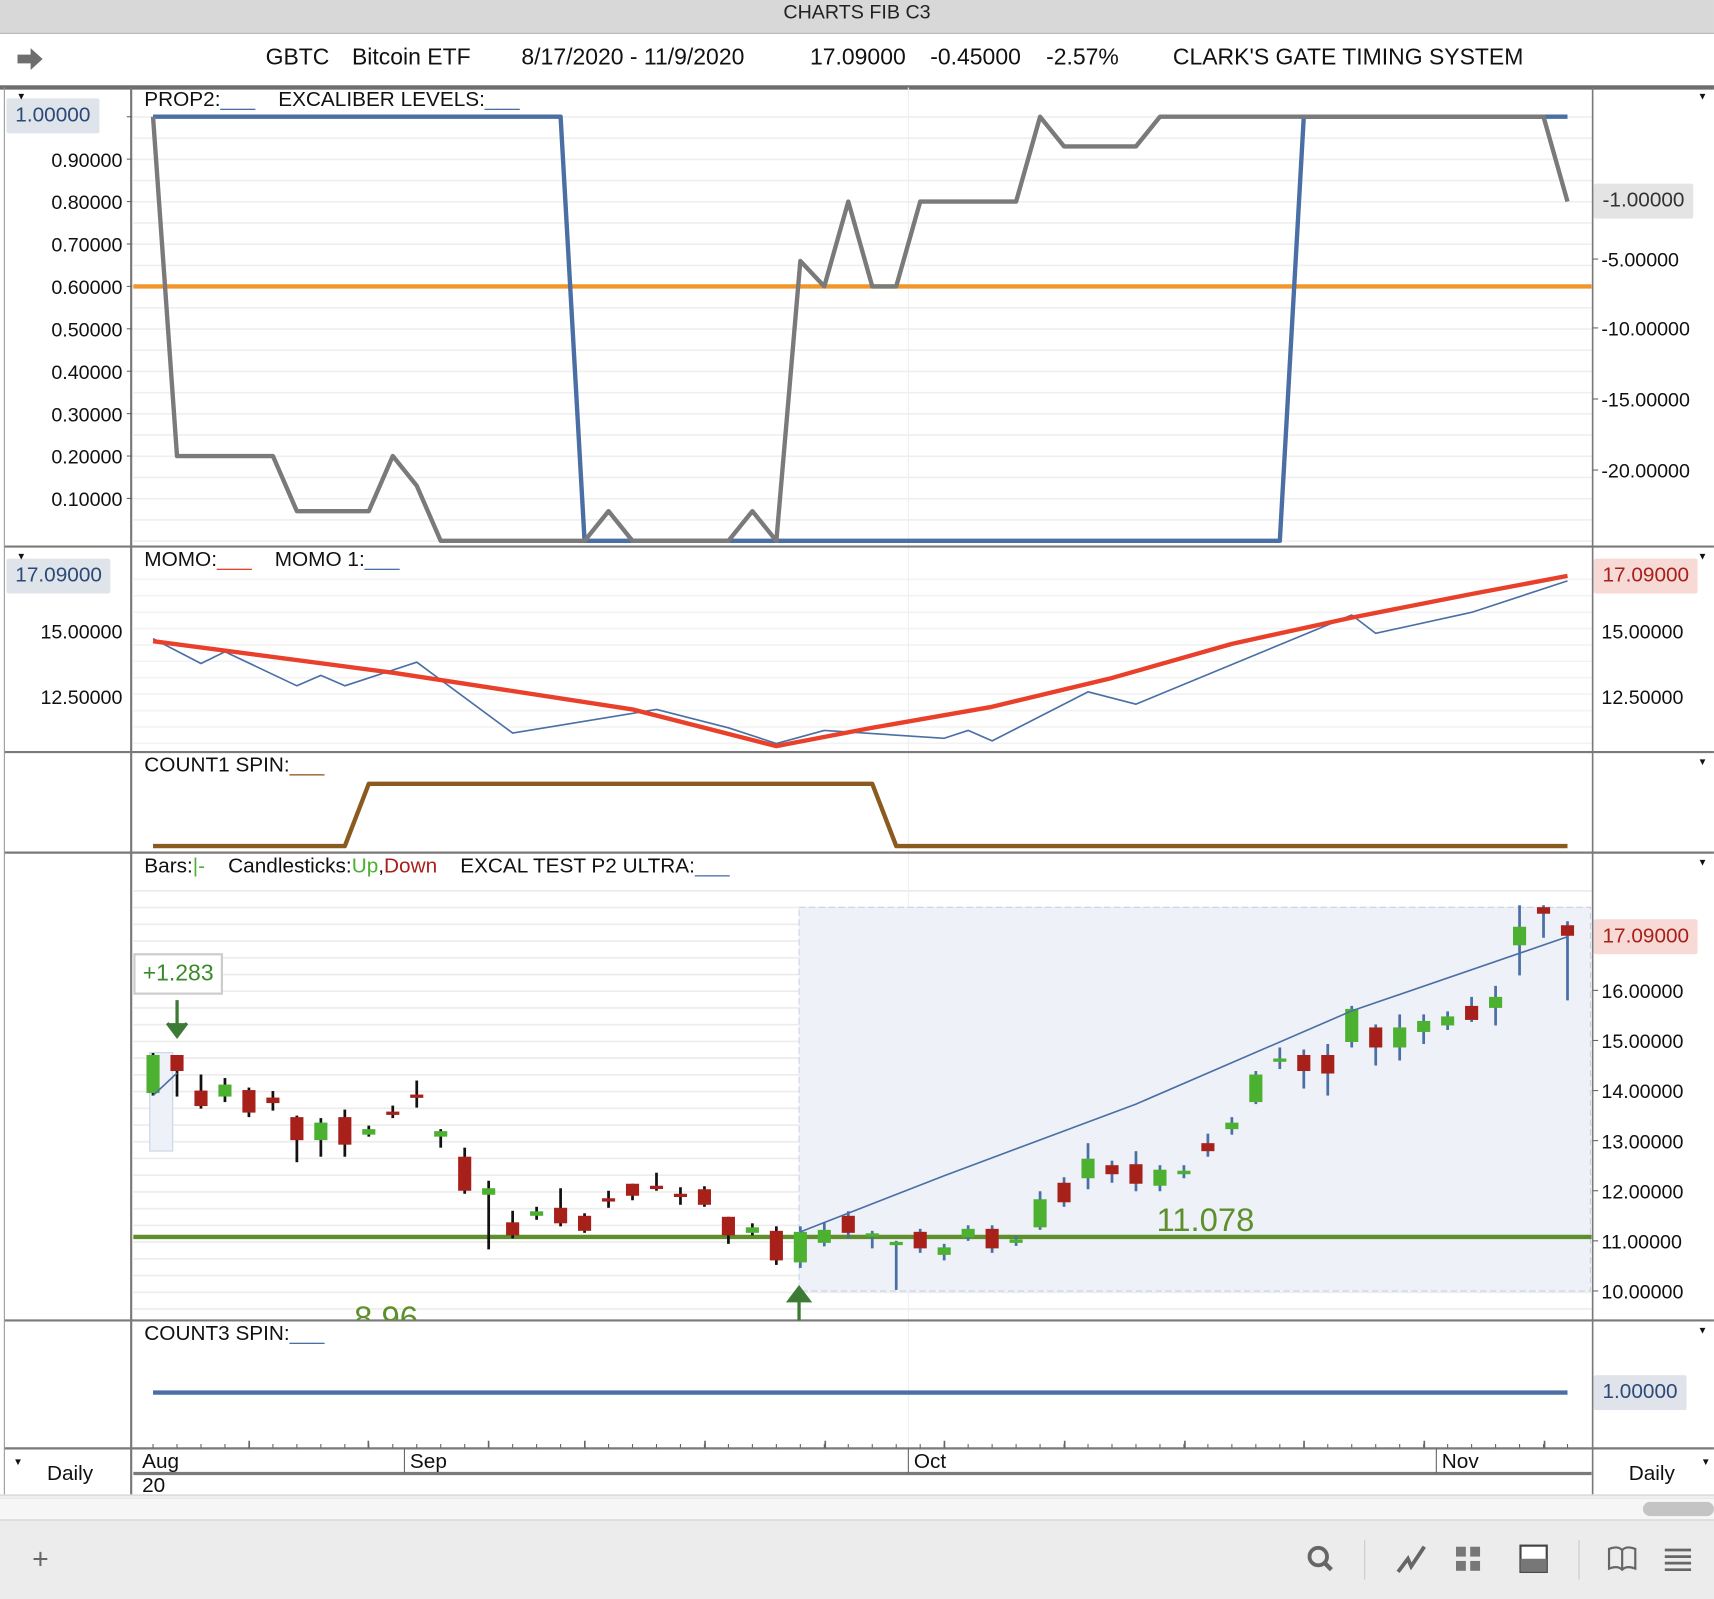 The width and height of the screenshot is (1714, 1599). What do you see at coordinates (178, 974) in the screenshot?
I see `gain-annotation: +1.283` at bounding box center [178, 974].